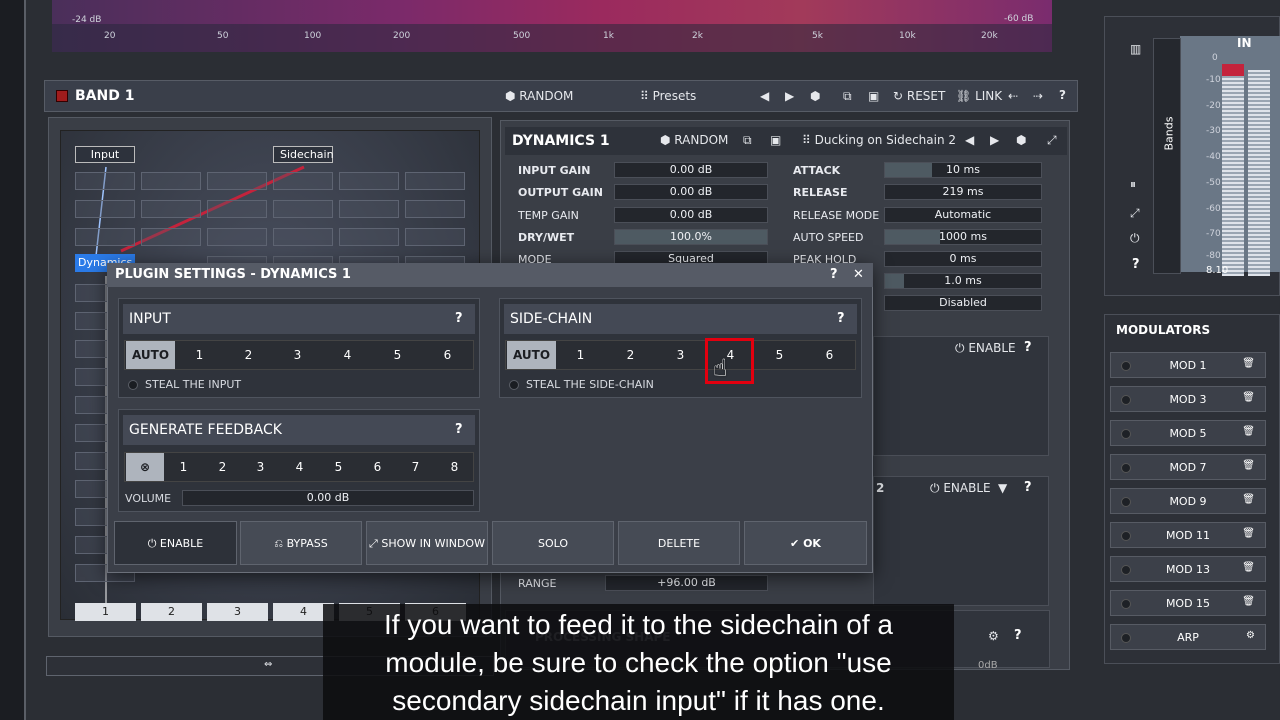  What do you see at coordinates (133, 385) in the screenshot?
I see `steal-input-checkbox` at bounding box center [133, 385].